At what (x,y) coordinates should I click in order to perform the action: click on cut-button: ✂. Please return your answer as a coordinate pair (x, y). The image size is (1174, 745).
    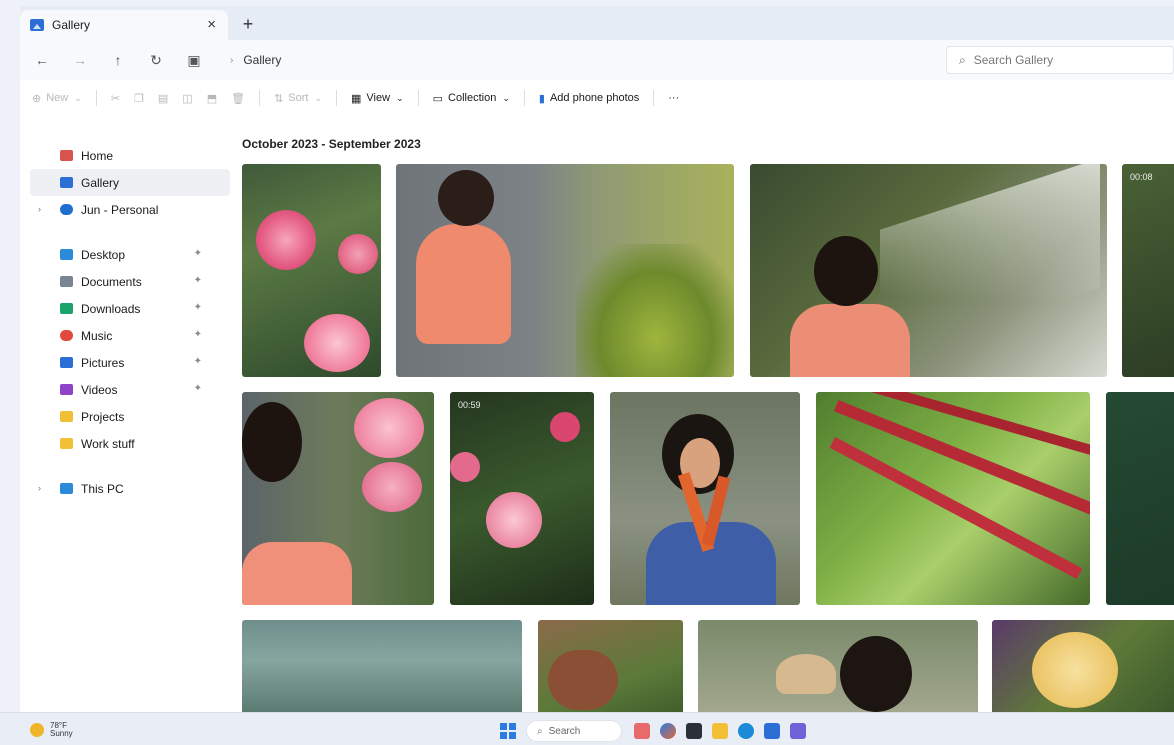
    Looking at the image, I should click on (115, 98).